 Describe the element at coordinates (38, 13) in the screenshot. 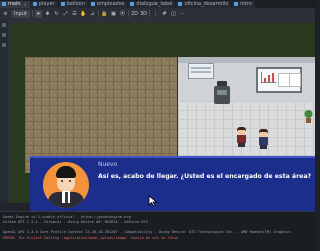

I see `select-tool-icon: ➤` at that location.